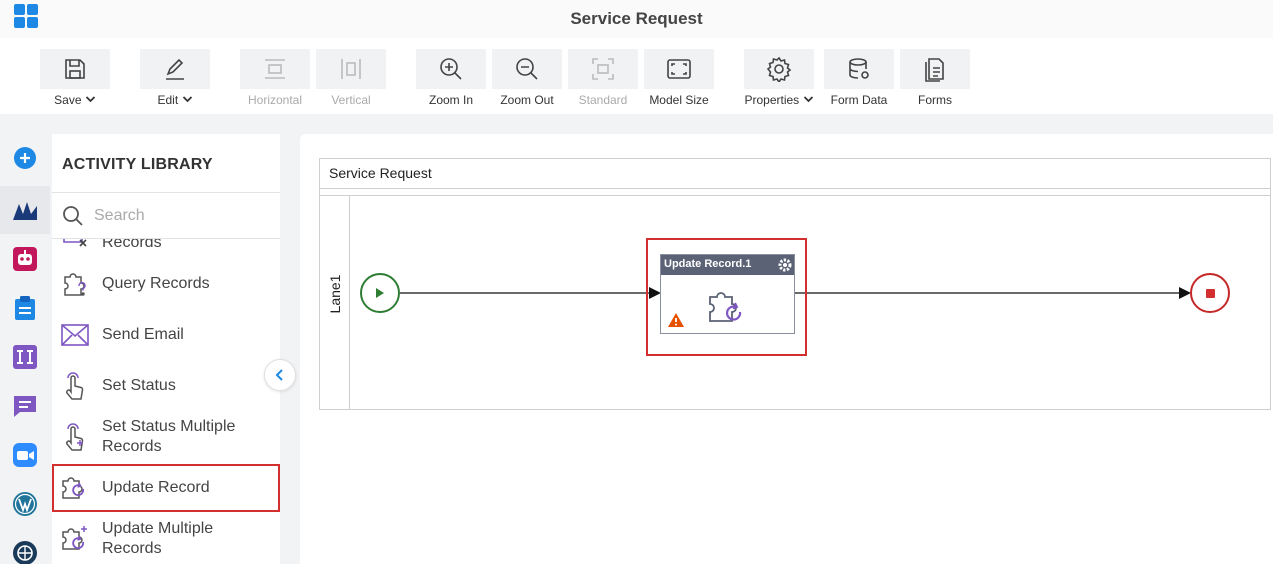 The image size is (1273, 564). What do you see at coordinates (25, 504) in the screenshot?
I see `wordpress-icon` at bounding box center [25, 504].